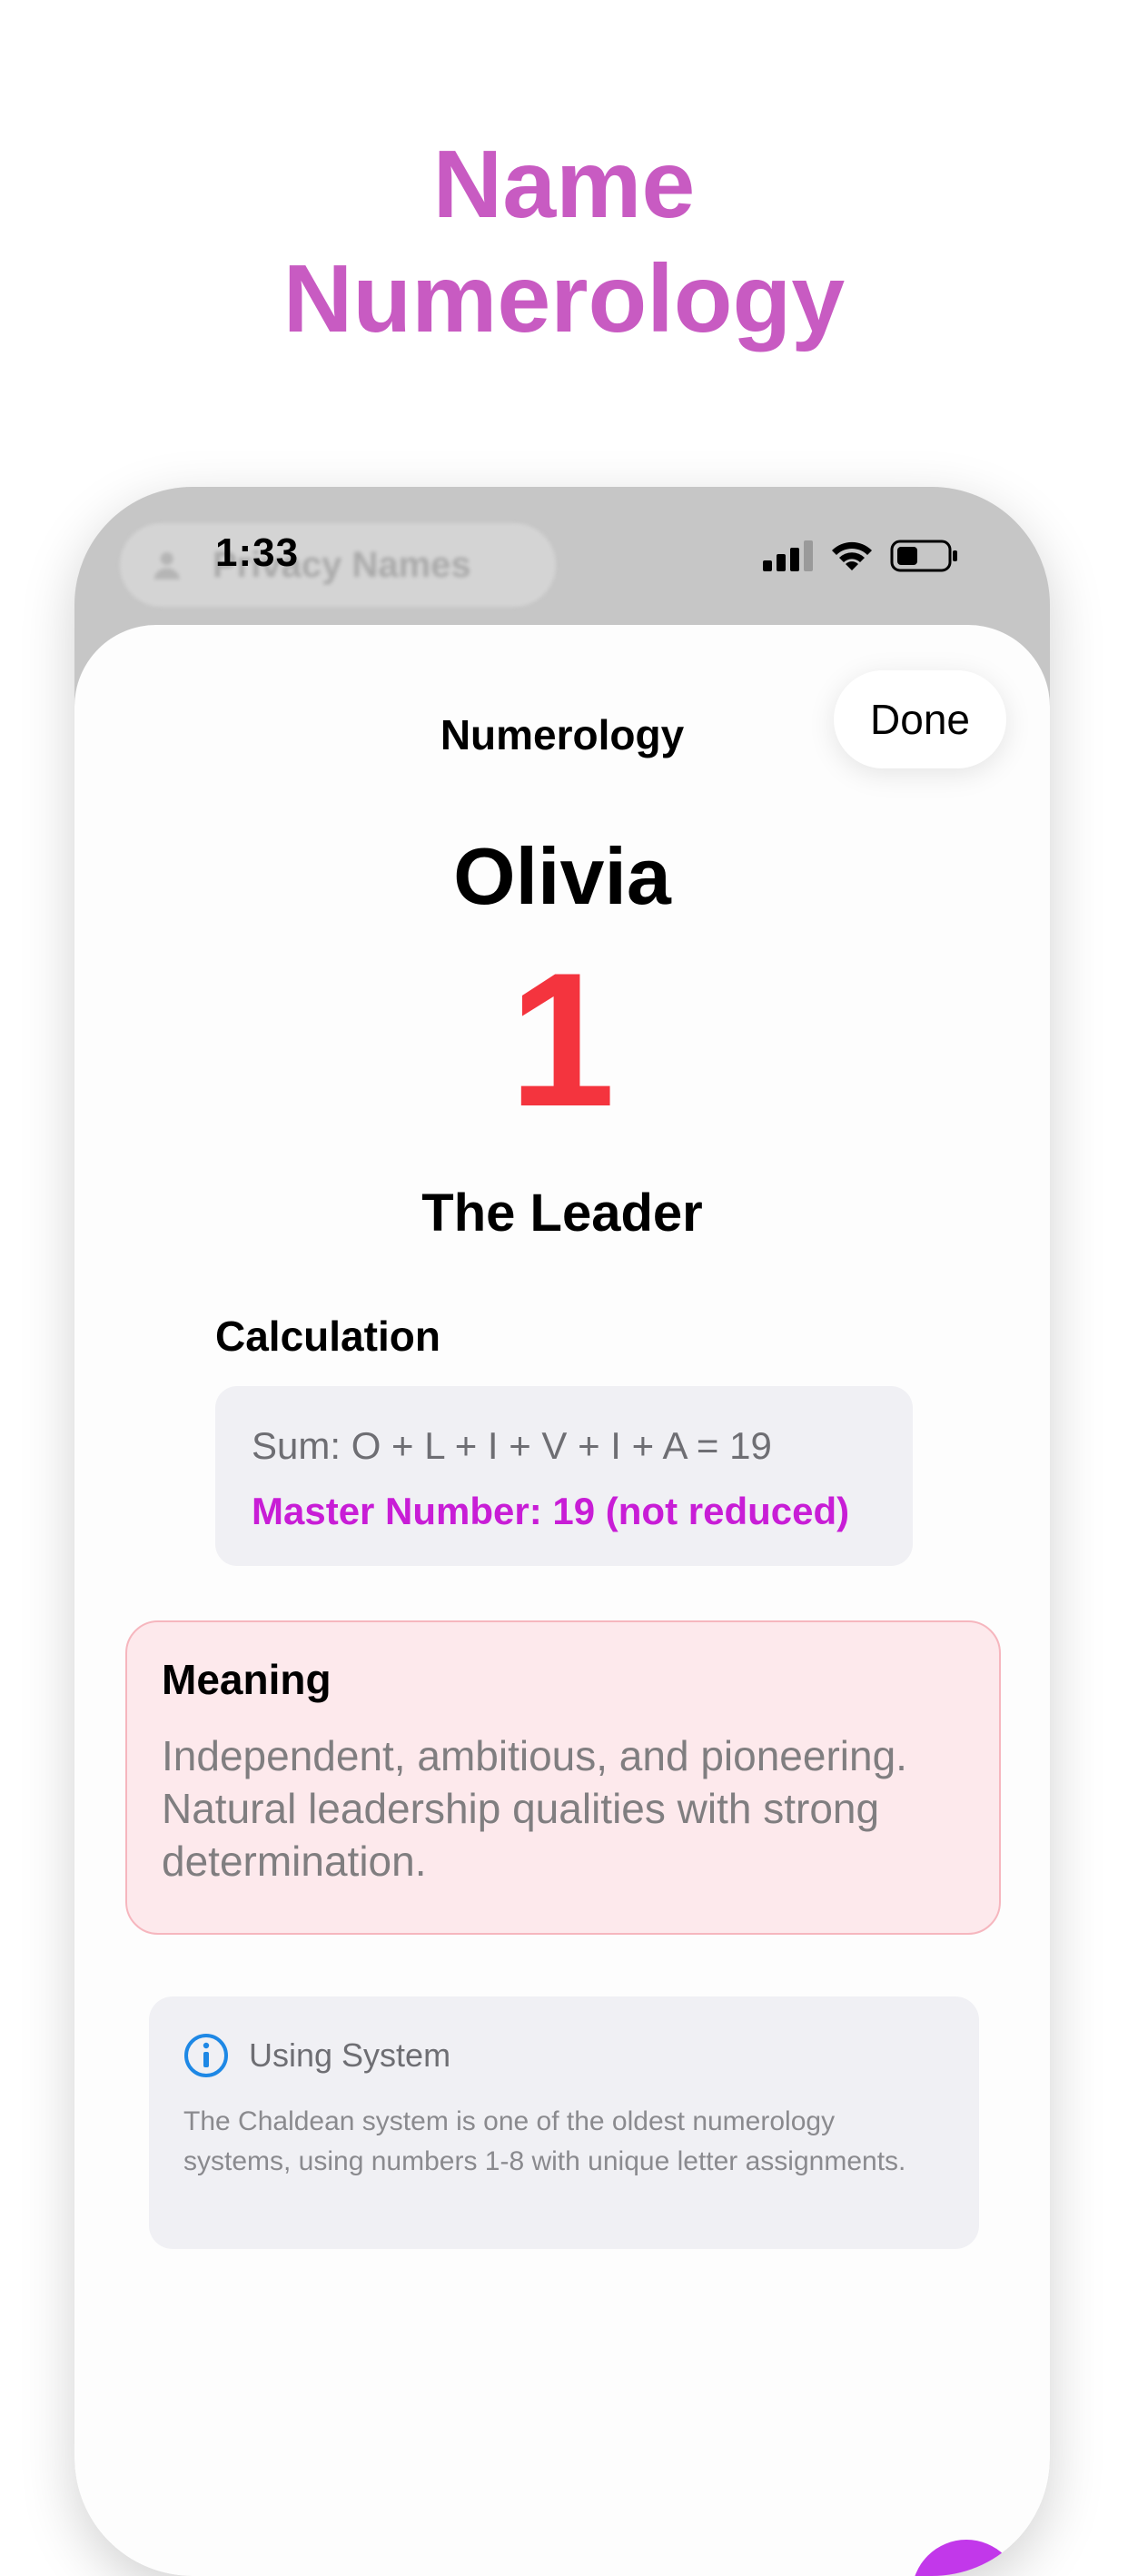  I want to click on person-icon, so click(166, 566).